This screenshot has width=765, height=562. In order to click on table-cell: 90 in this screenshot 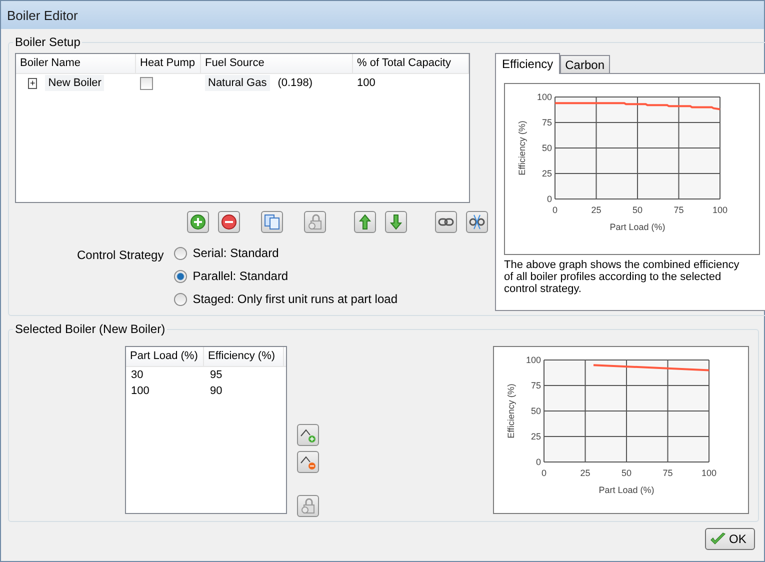, I will do `click(216, 391)`.